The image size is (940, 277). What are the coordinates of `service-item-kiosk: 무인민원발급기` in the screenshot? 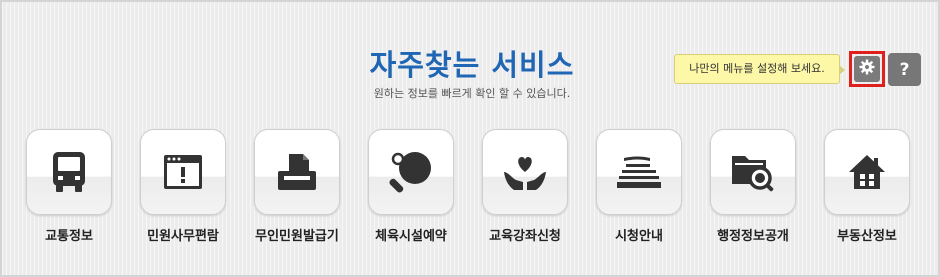 It's located at (292, 186).